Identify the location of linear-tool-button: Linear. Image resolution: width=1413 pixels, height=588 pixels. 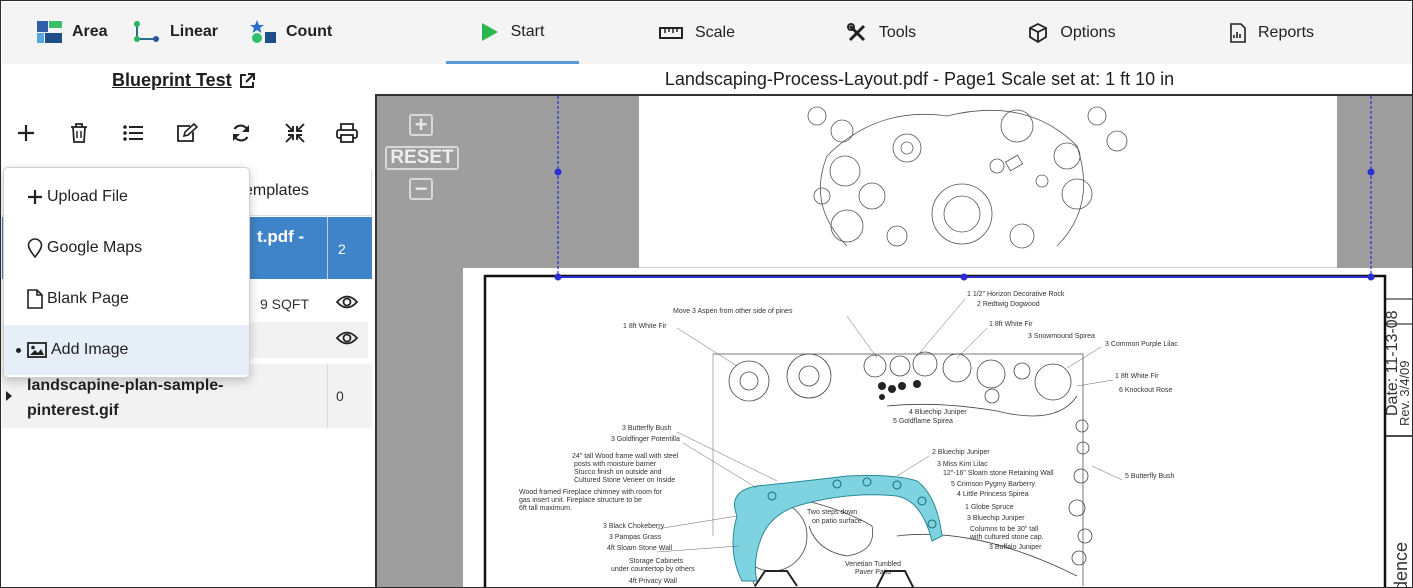
(176, 32).